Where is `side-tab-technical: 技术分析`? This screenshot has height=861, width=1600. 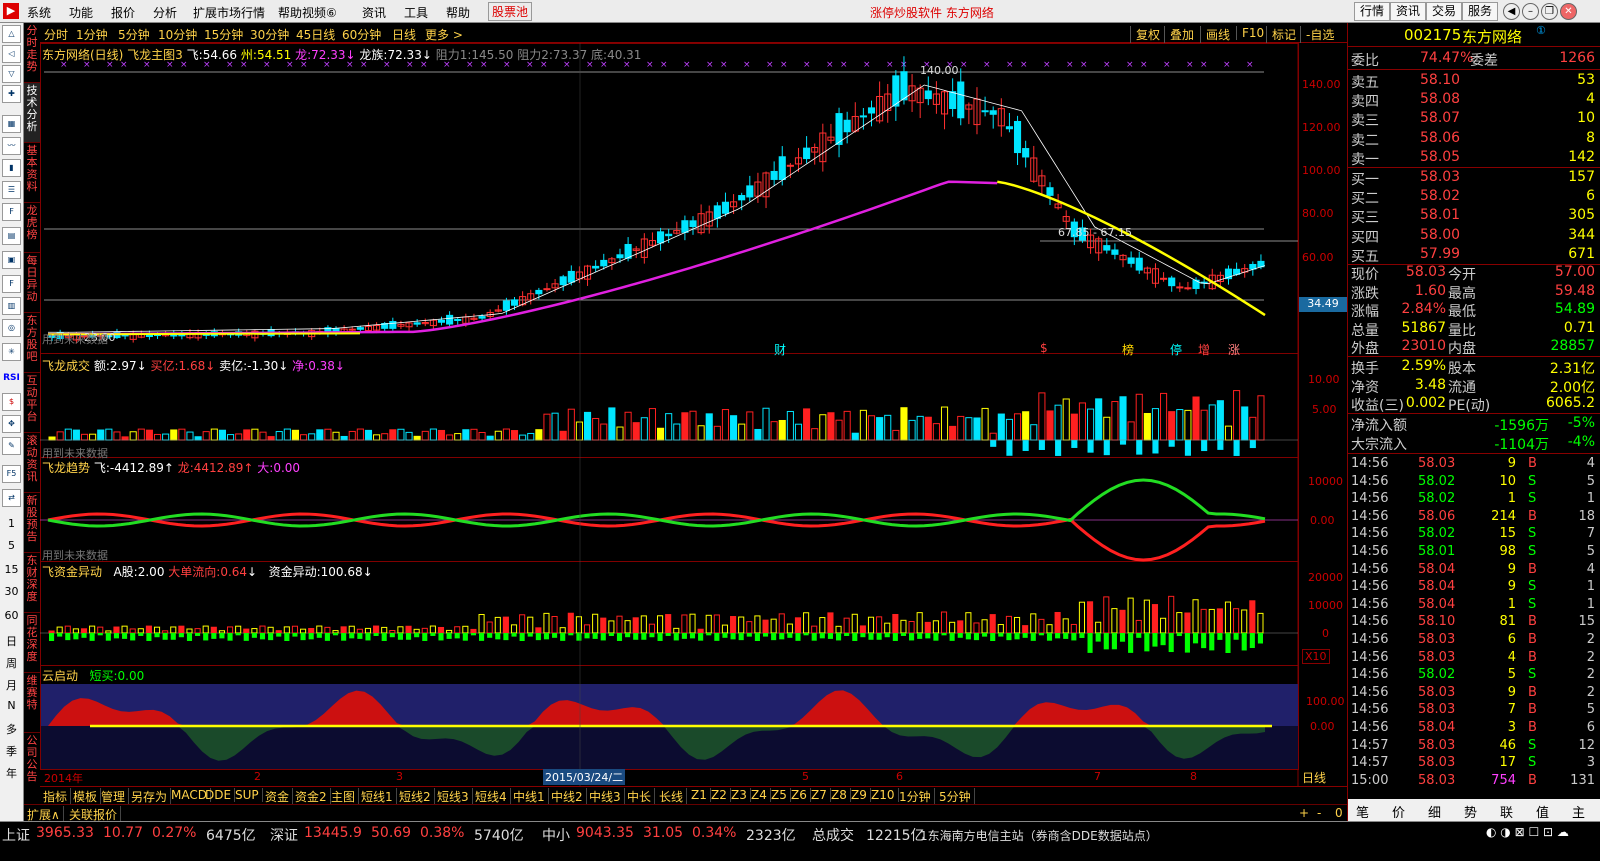
side-tab-technical: 技术分析 is located at coordinates (32, 113).